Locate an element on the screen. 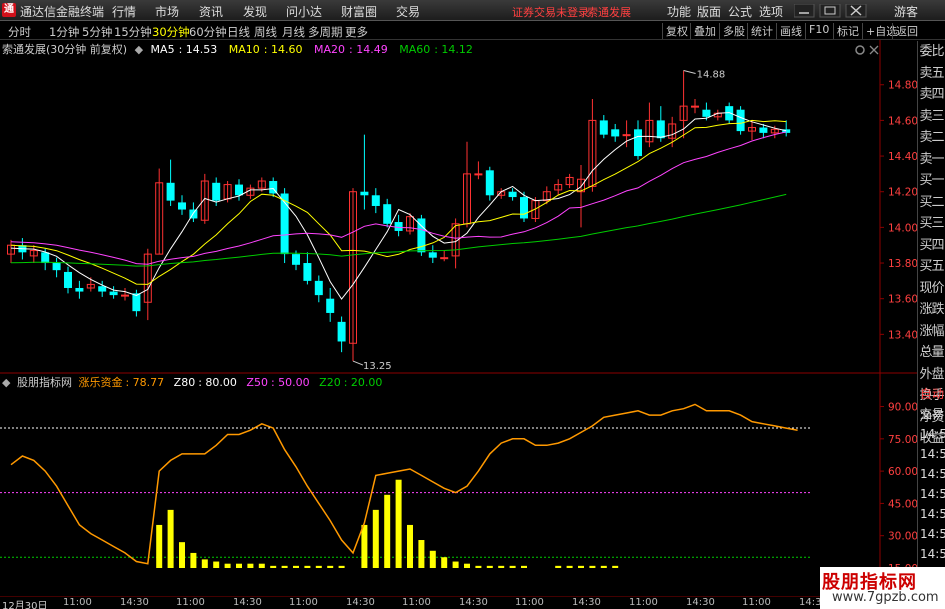 The height and width of the screenshot is (609, 945). menu-layout: 版面 is located at coordinates (709, 11).